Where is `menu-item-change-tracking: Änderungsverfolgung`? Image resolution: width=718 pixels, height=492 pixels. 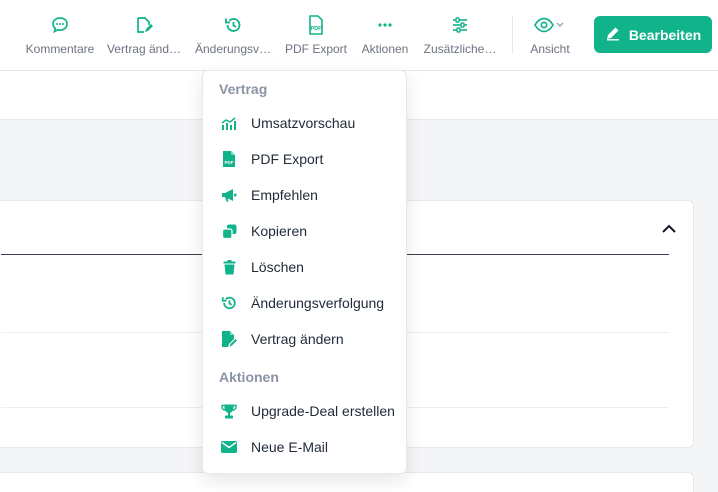
menu-item-change-tracking: Änderungsverfolgung is located at coordinates (304, 303).